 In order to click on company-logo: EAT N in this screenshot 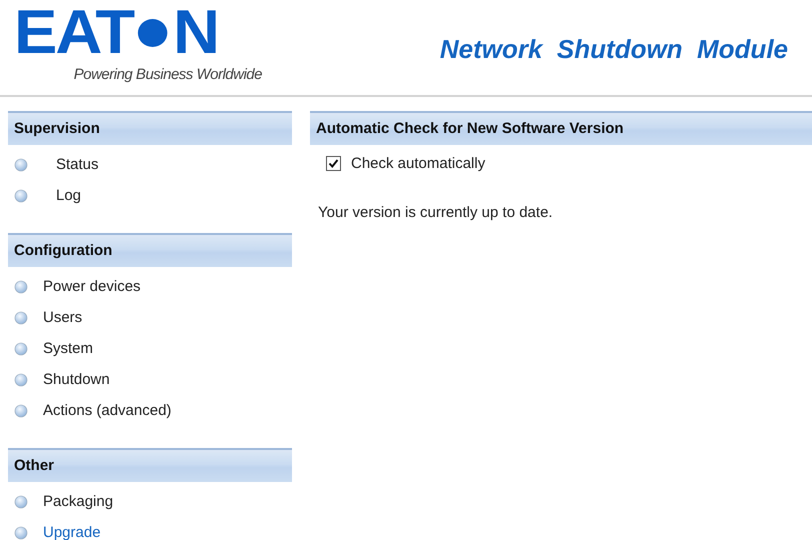, I will do `click(116, 33)`.